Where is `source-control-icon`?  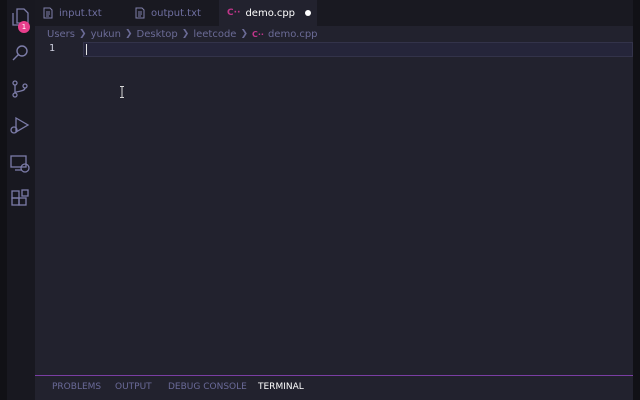
source-control-icon is located at coordinates (20, 89).